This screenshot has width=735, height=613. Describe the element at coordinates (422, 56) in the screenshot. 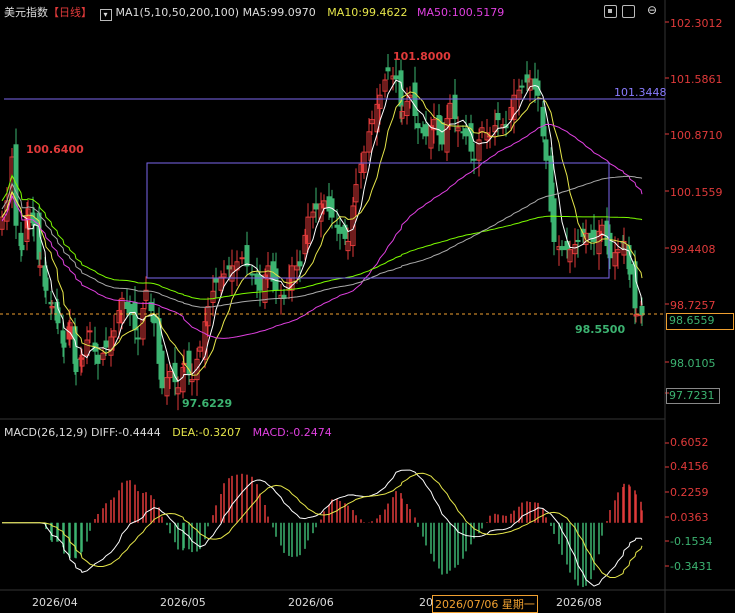

I see `annotation-high: 101.8000` at that location.